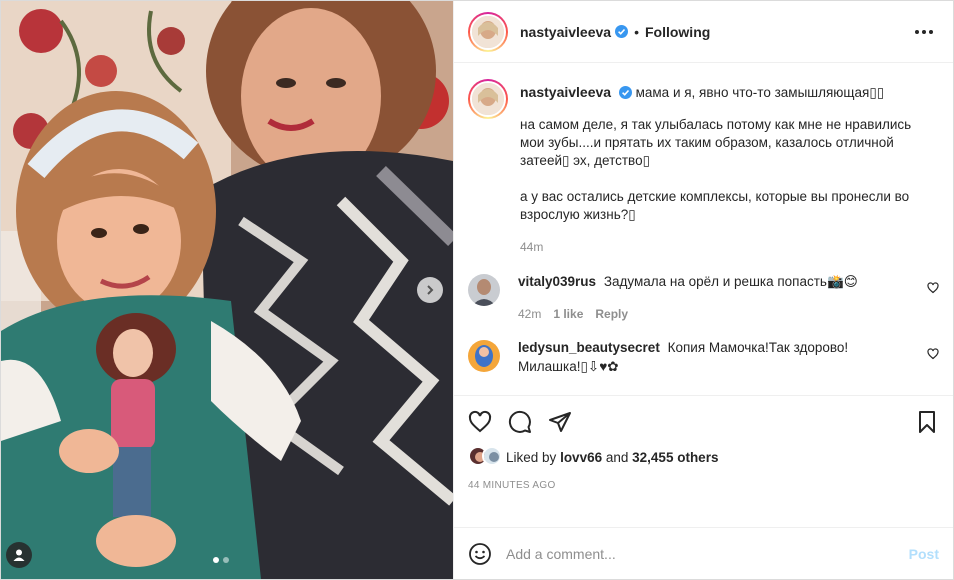  I want to click on post-comment-button: Post, so click(924, 554).